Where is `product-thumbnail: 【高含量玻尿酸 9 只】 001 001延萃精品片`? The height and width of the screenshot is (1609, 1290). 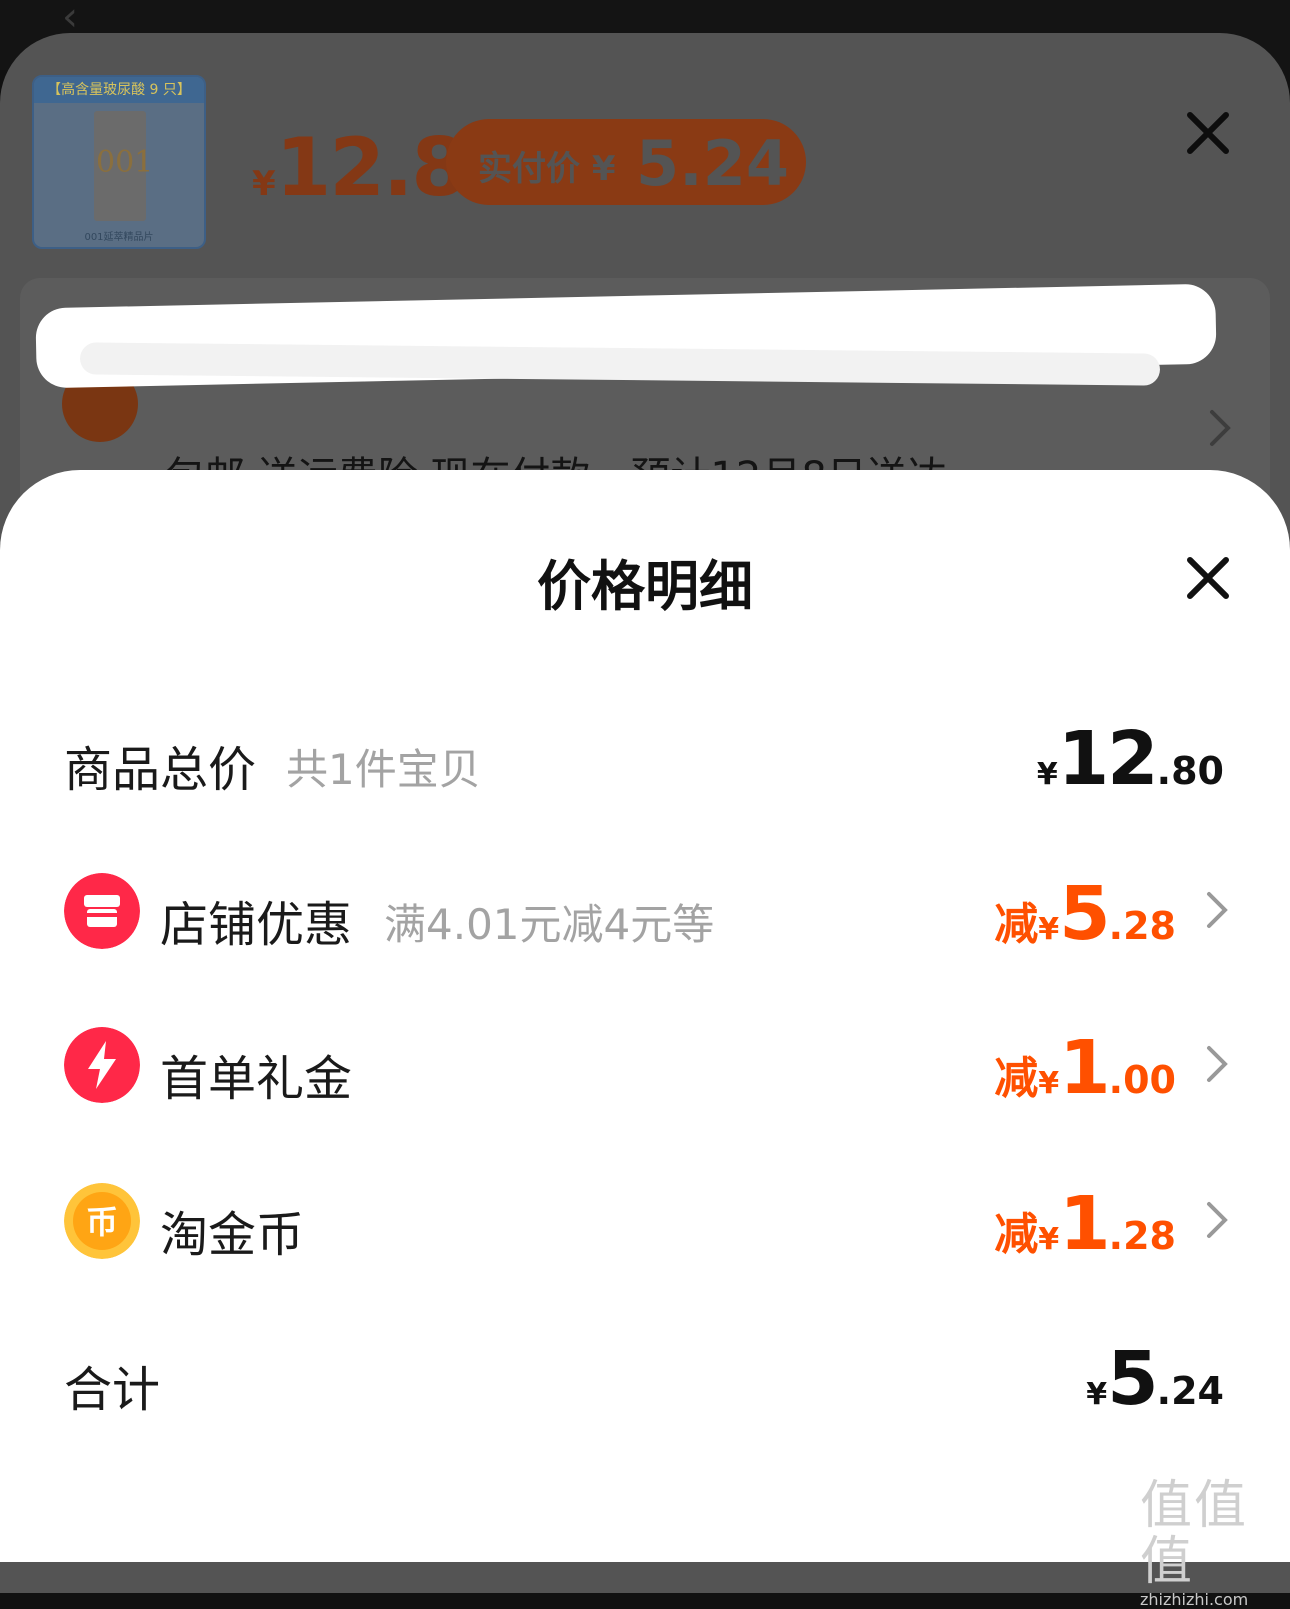 product-thumbnail: 【高含量玻尿酸 9 只】 001 001延萃精品片 is located at coordinates (119, 162).